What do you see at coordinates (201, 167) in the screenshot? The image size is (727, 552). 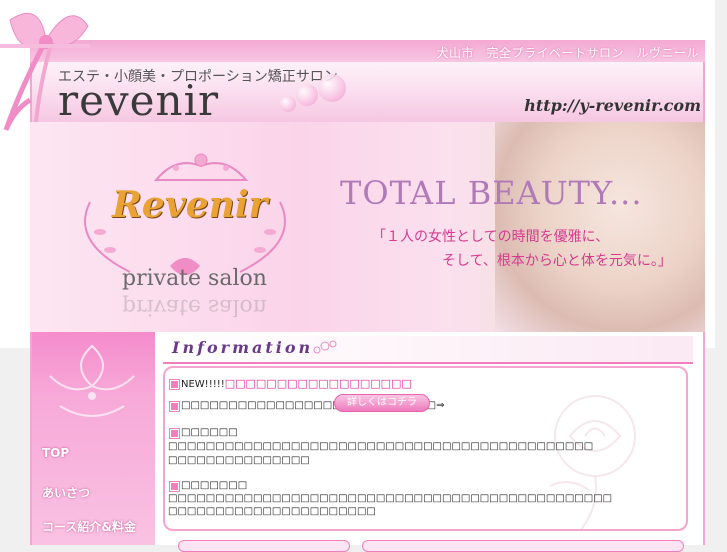 I see `crown-icon` at bounding box center [201, 167].